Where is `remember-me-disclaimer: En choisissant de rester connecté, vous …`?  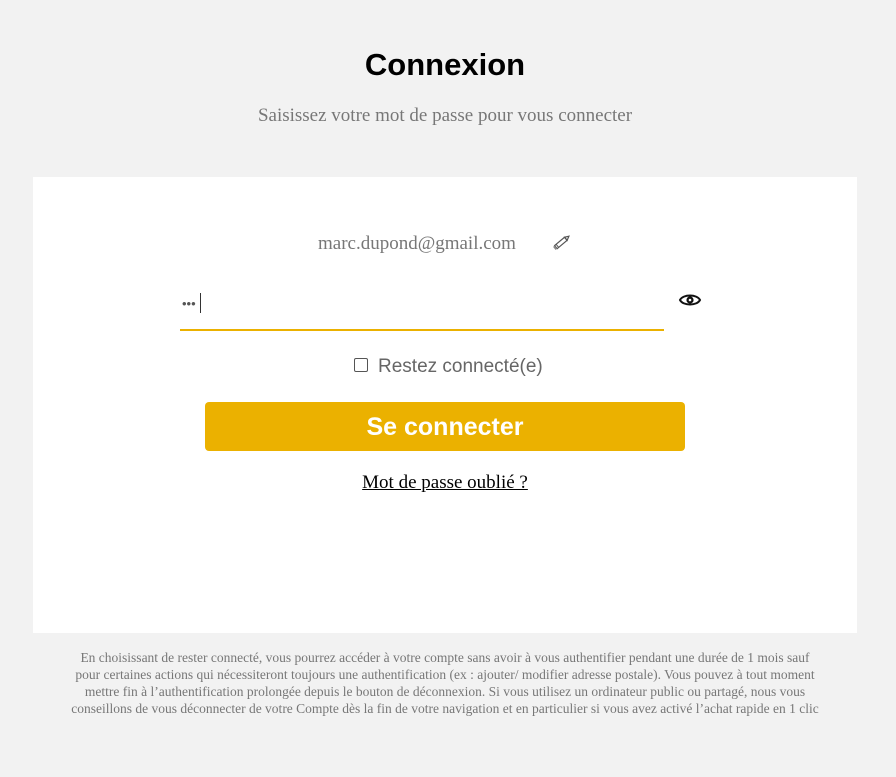
remember-me-disclaimer: En choisissant de rester connecté, vous … is located at coordinates (445, 683).